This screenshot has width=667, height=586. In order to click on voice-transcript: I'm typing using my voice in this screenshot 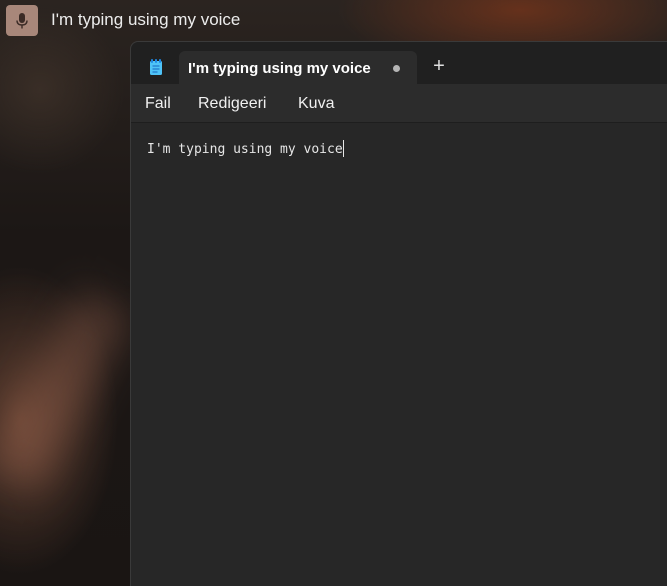, I will do `click(146, 19)`.